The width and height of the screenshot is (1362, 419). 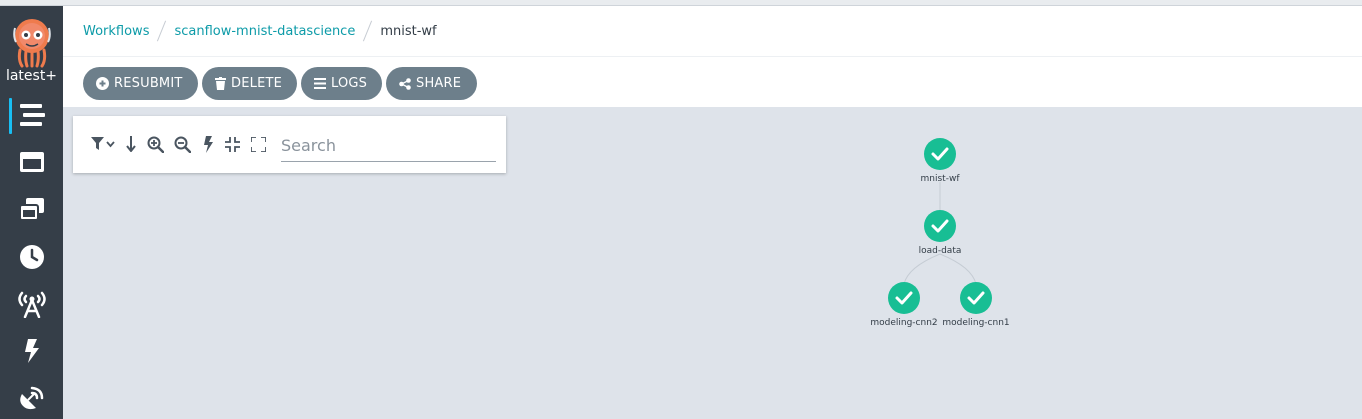 I want to click on zoom-in-button, so click(x=155, y=144).